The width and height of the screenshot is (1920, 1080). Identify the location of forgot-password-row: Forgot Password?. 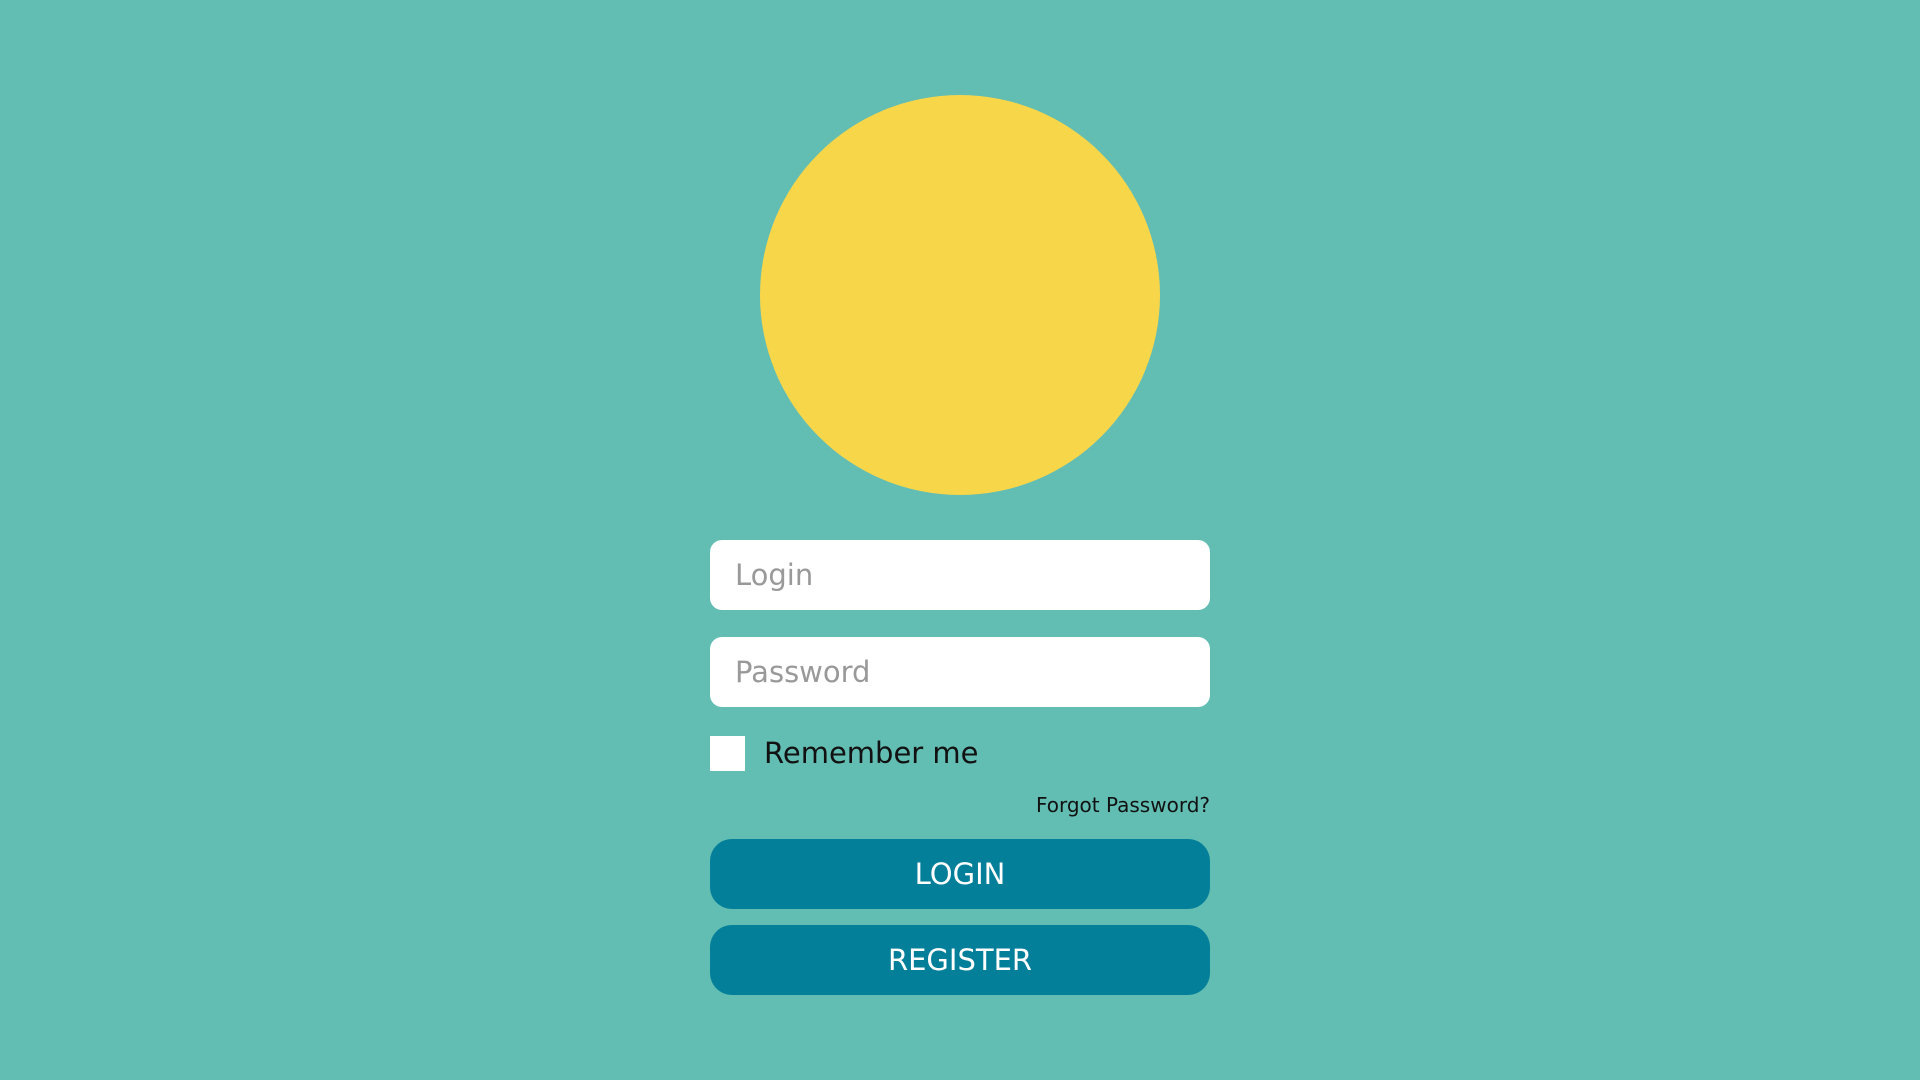
(960, 806).